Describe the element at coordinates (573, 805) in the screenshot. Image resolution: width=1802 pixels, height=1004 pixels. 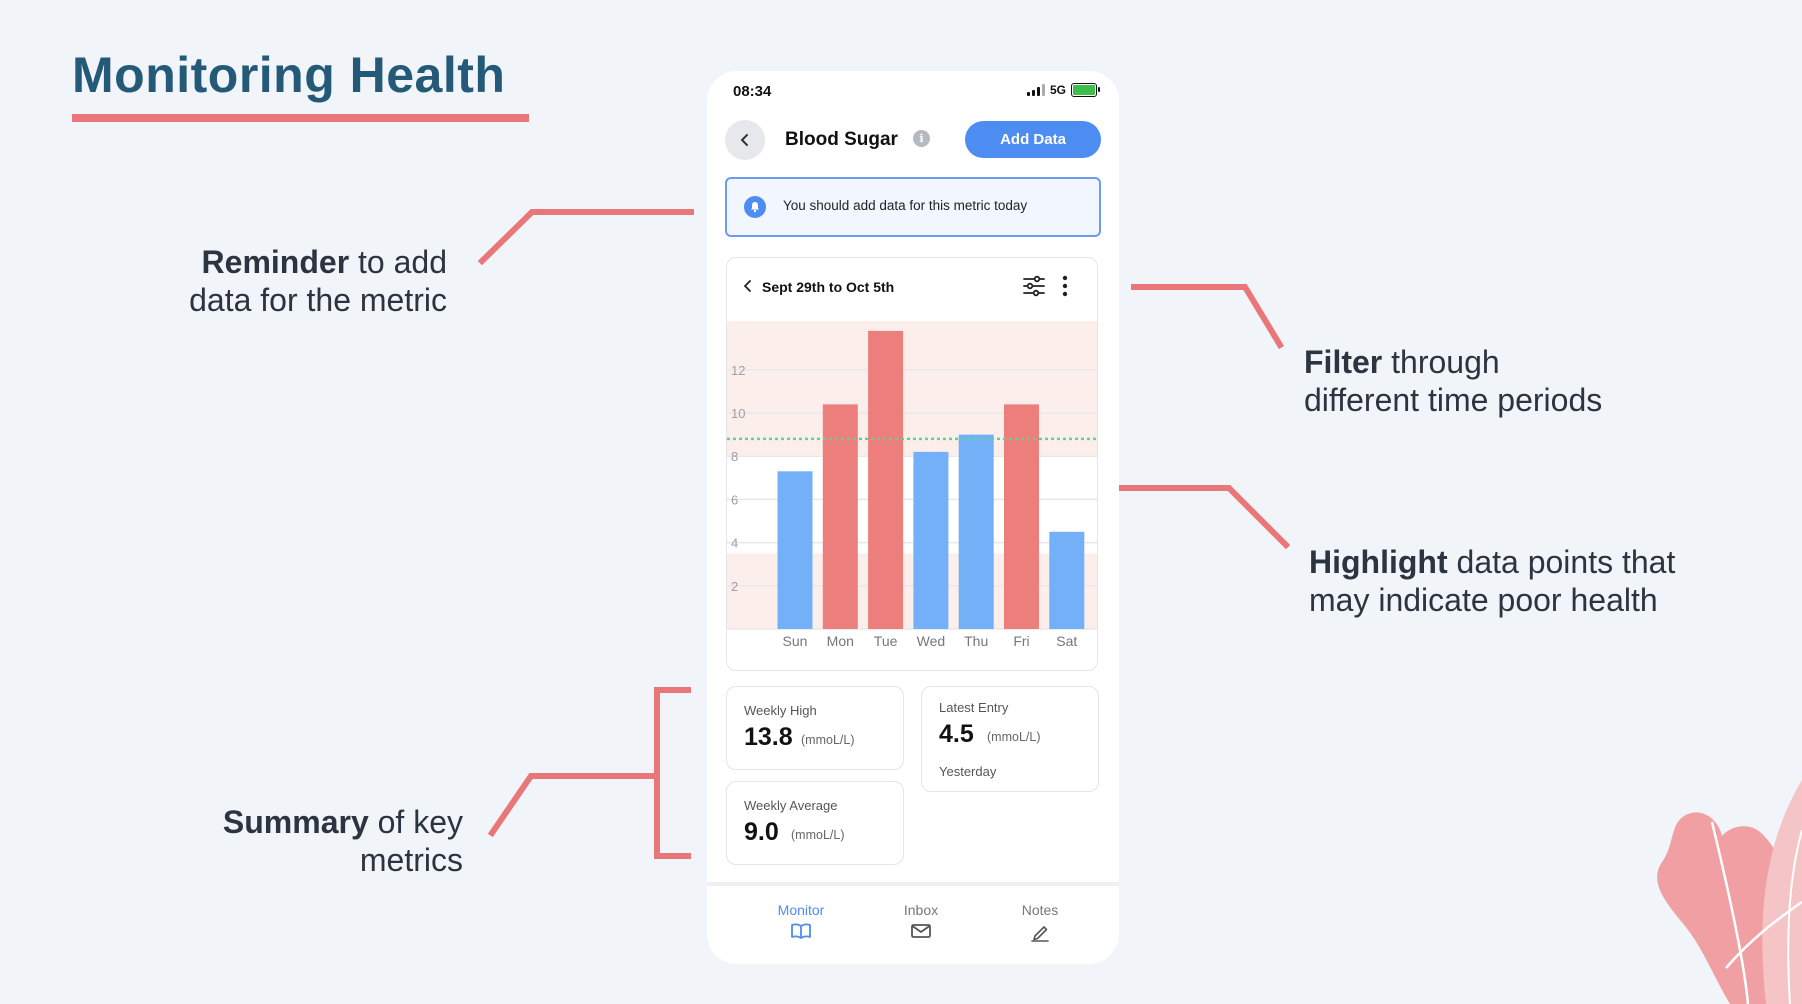
I see `summary-connector` at that location.